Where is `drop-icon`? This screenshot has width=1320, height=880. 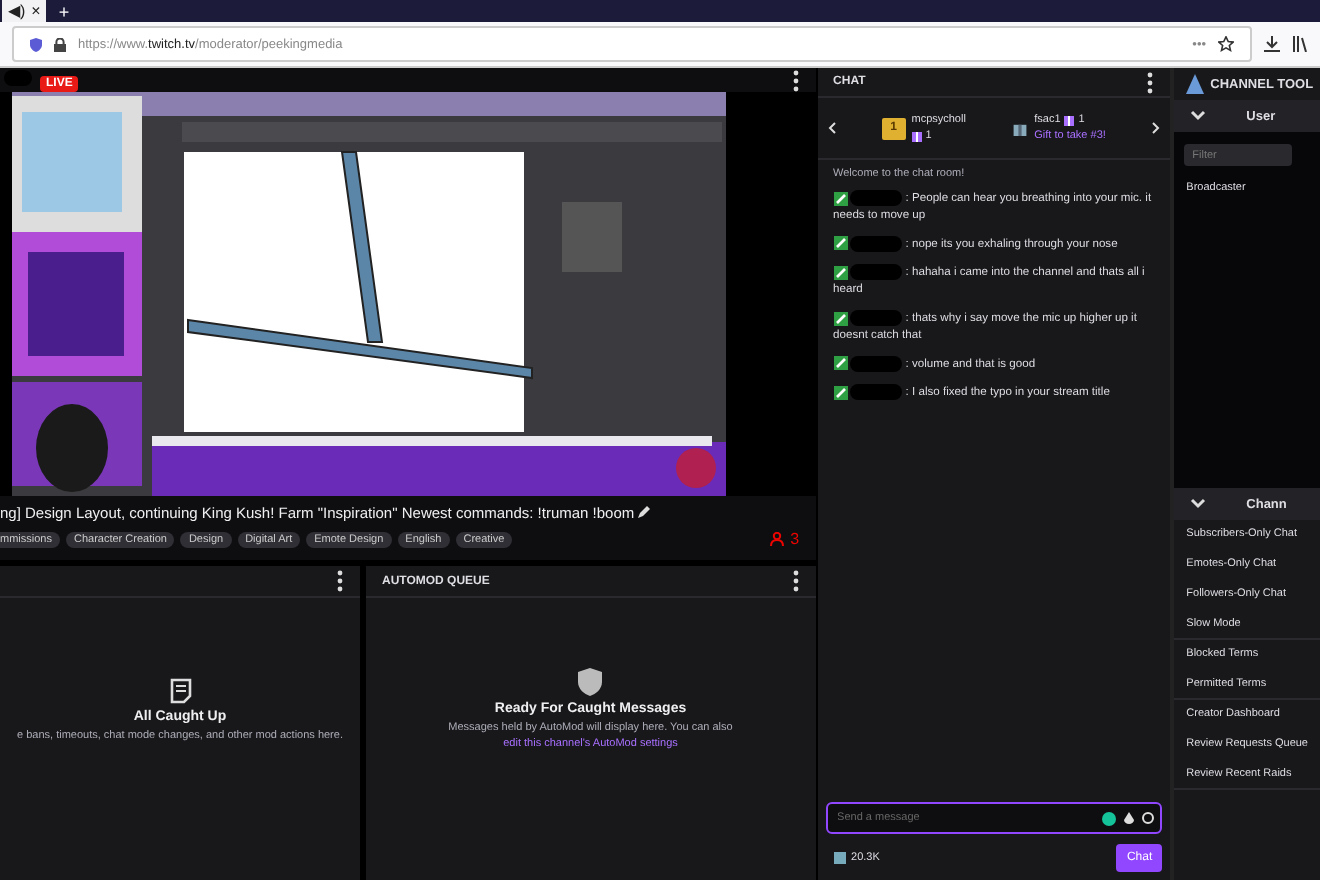
drop-icon is located at coordinates (1129, 818).